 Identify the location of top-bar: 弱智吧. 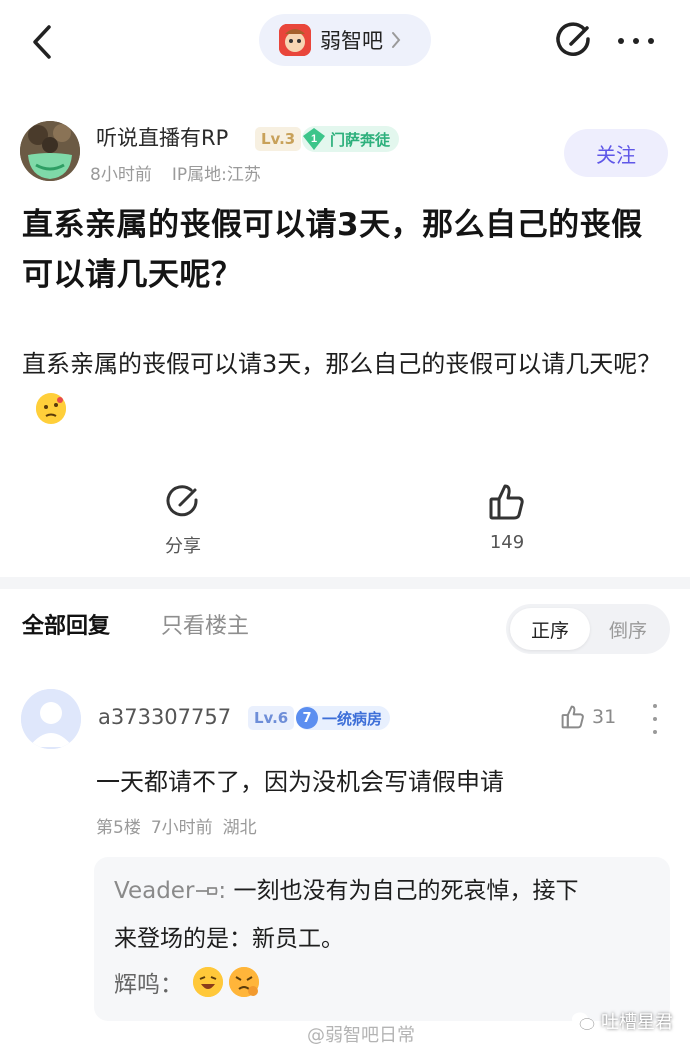
(345, 41).